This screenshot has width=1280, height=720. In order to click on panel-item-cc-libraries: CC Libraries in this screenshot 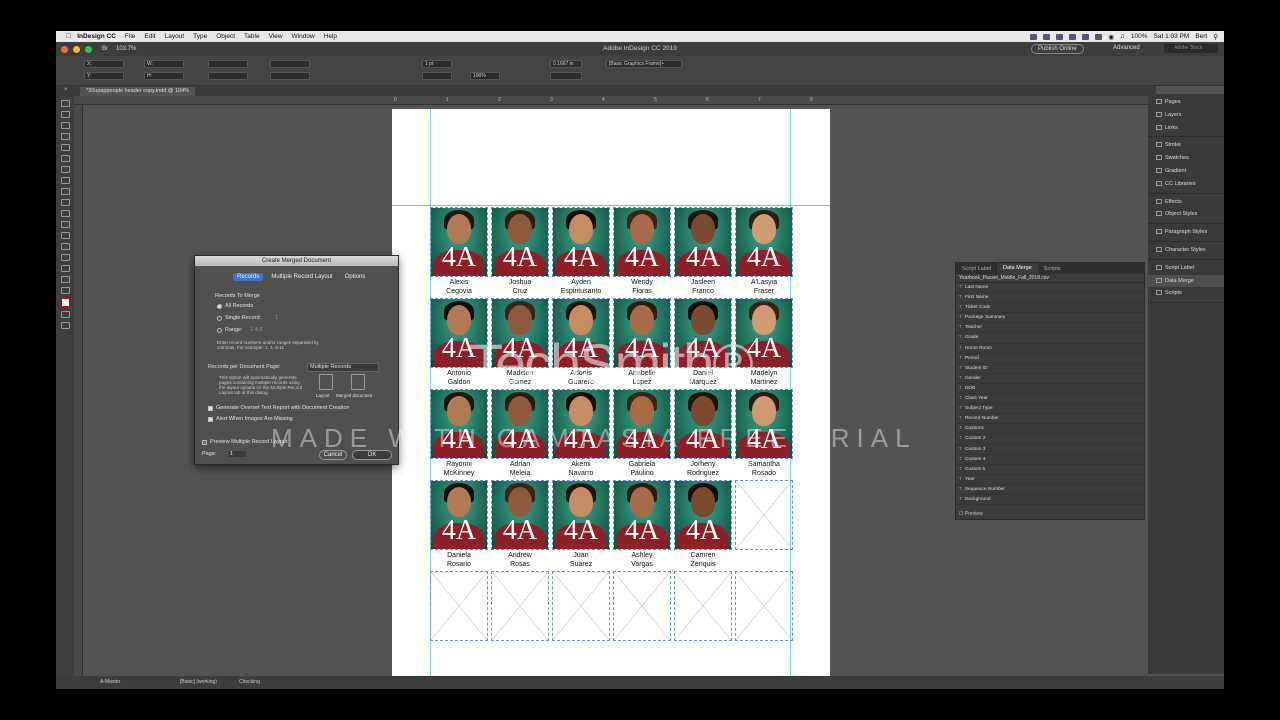, I will do `click(1186, 184)`.